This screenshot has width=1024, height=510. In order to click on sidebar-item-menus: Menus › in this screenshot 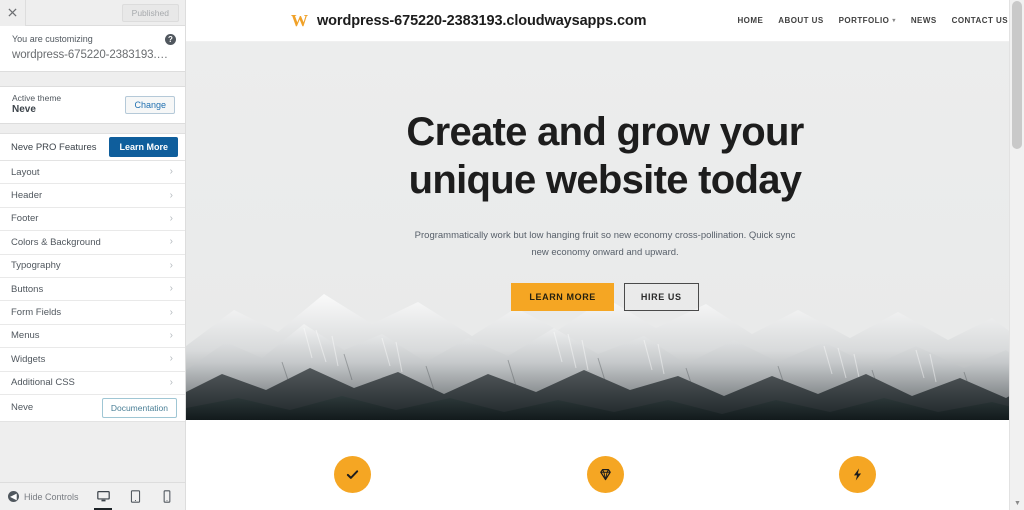, I will do `click(92, 337)`.